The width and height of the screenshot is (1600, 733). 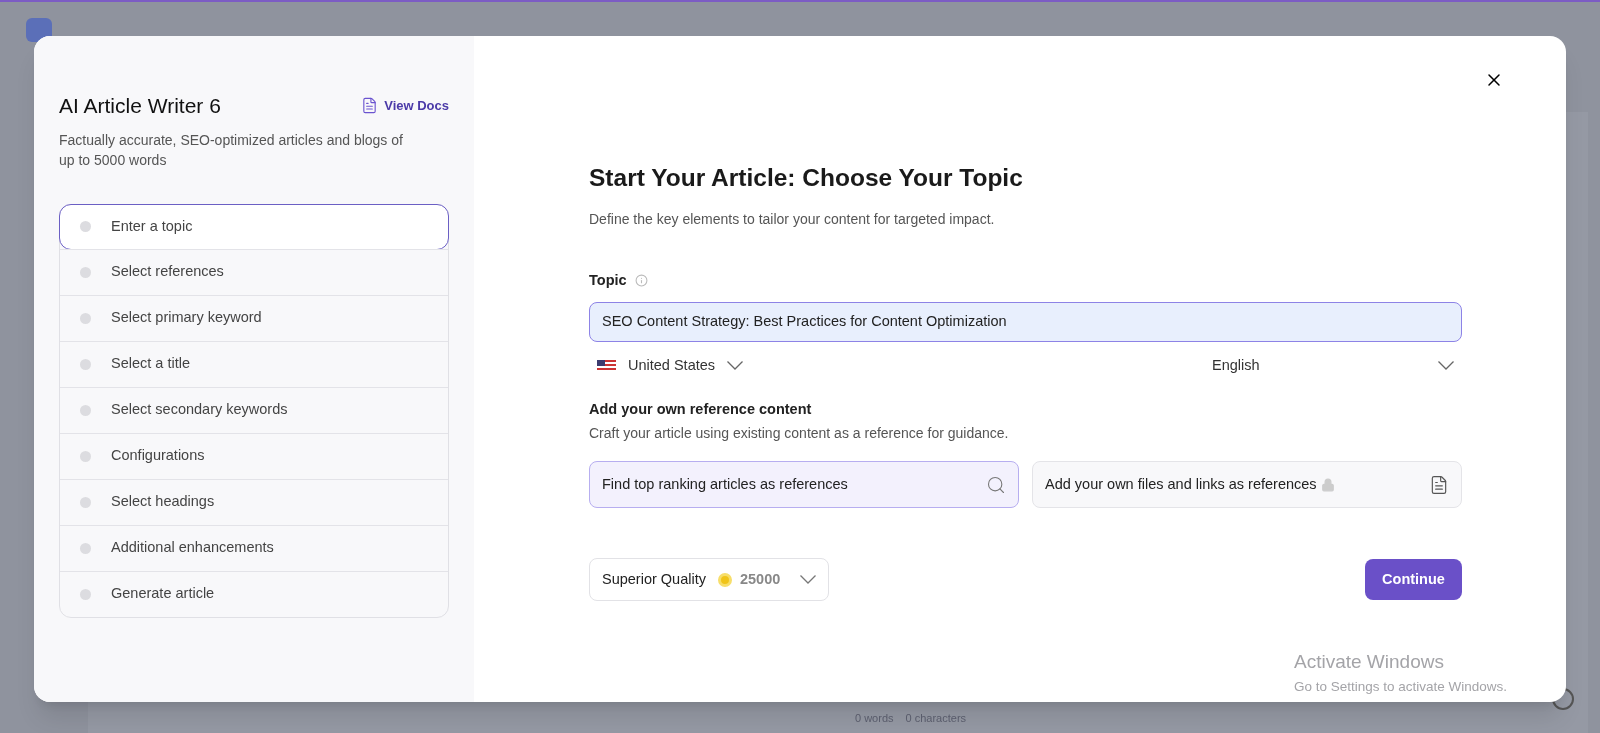 What do you see at coordinates (1337, 365) in the screenshot?
I see `language-select: English` at bounding box center [1337, 365].